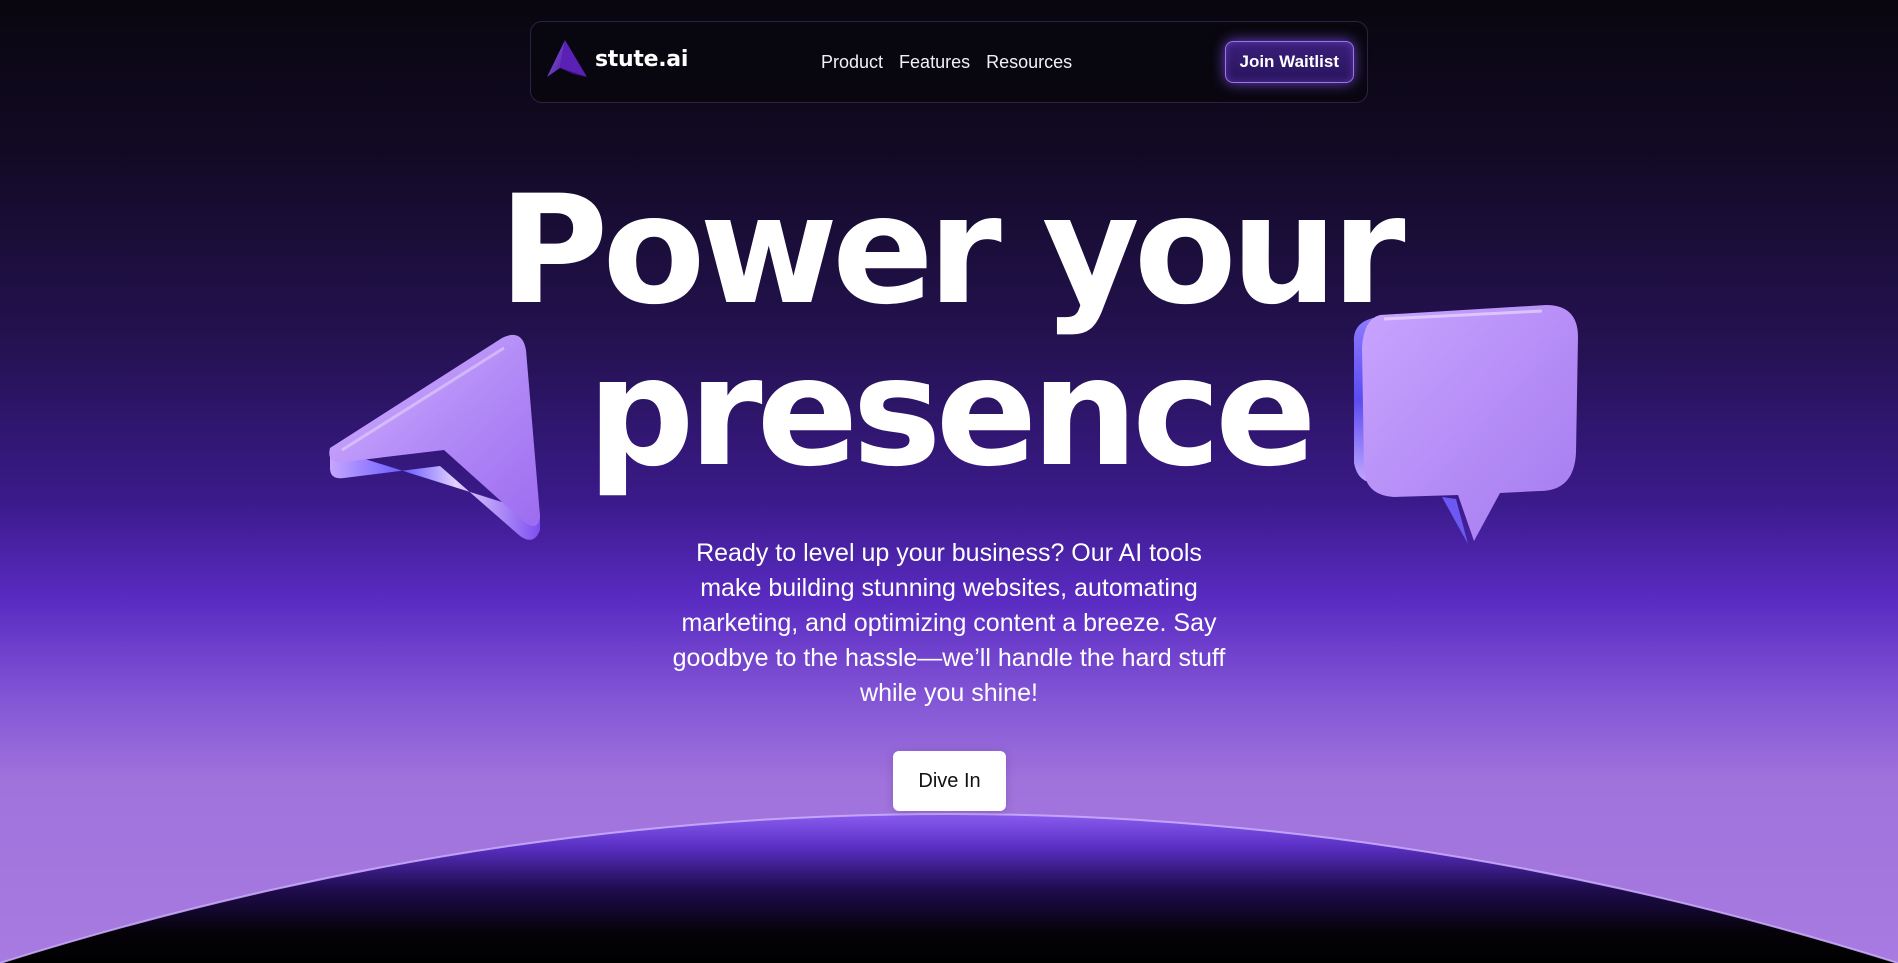 Image resolution: width=1898 pixels, height=963 pixels. I want to click on join-waitlist-button: Join Waitlist, so click(1289, 62).